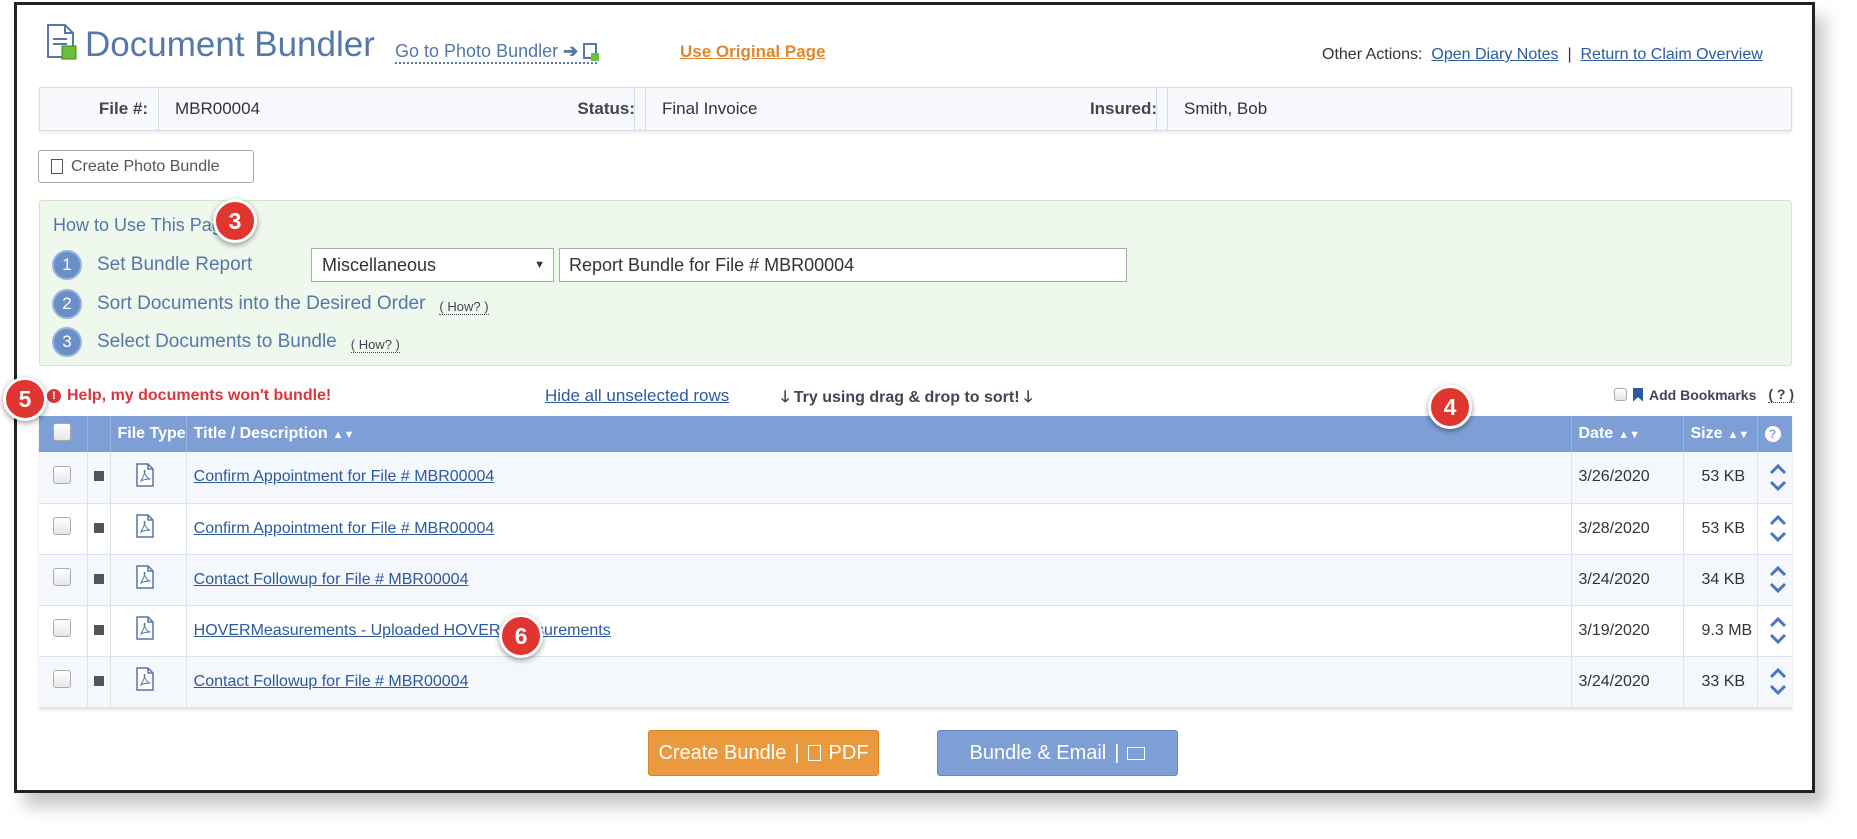 The image size is (1857, 839). I want to click on size-header-label: Size, so click(1706, 433).